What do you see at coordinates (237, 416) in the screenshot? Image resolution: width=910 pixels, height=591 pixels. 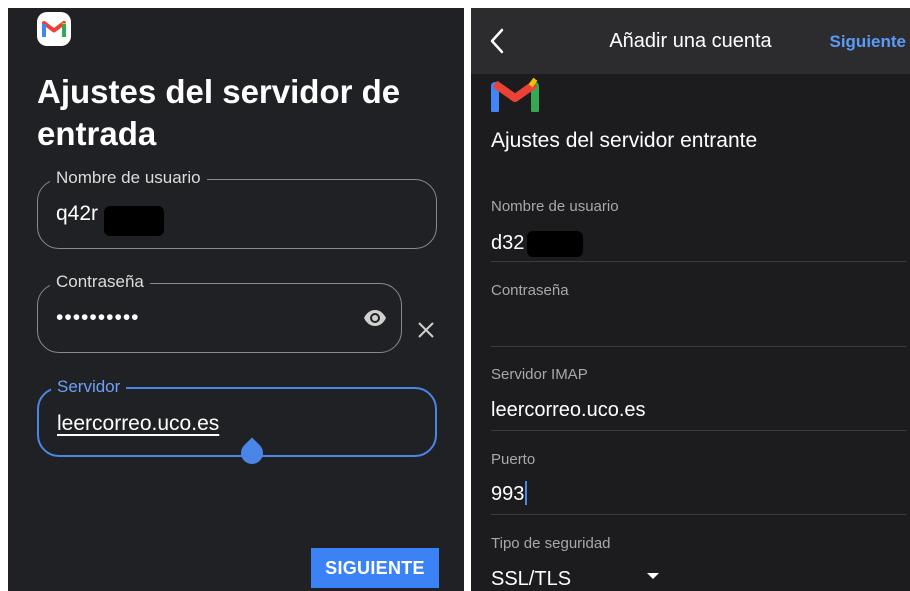 I see `server-field: Servidor leercorreo.uco.es` at bounding box center [237, 416].